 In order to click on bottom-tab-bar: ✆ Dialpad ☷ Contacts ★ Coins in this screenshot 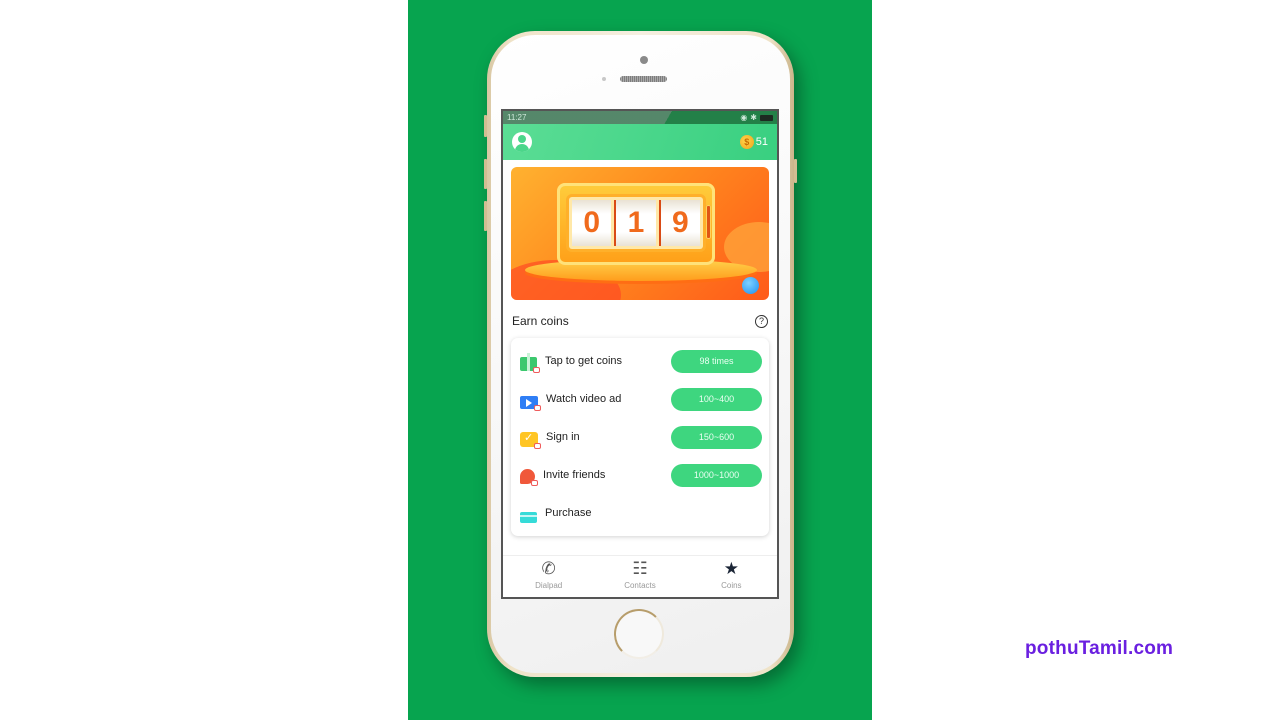, I will do `click(640, 576)`.